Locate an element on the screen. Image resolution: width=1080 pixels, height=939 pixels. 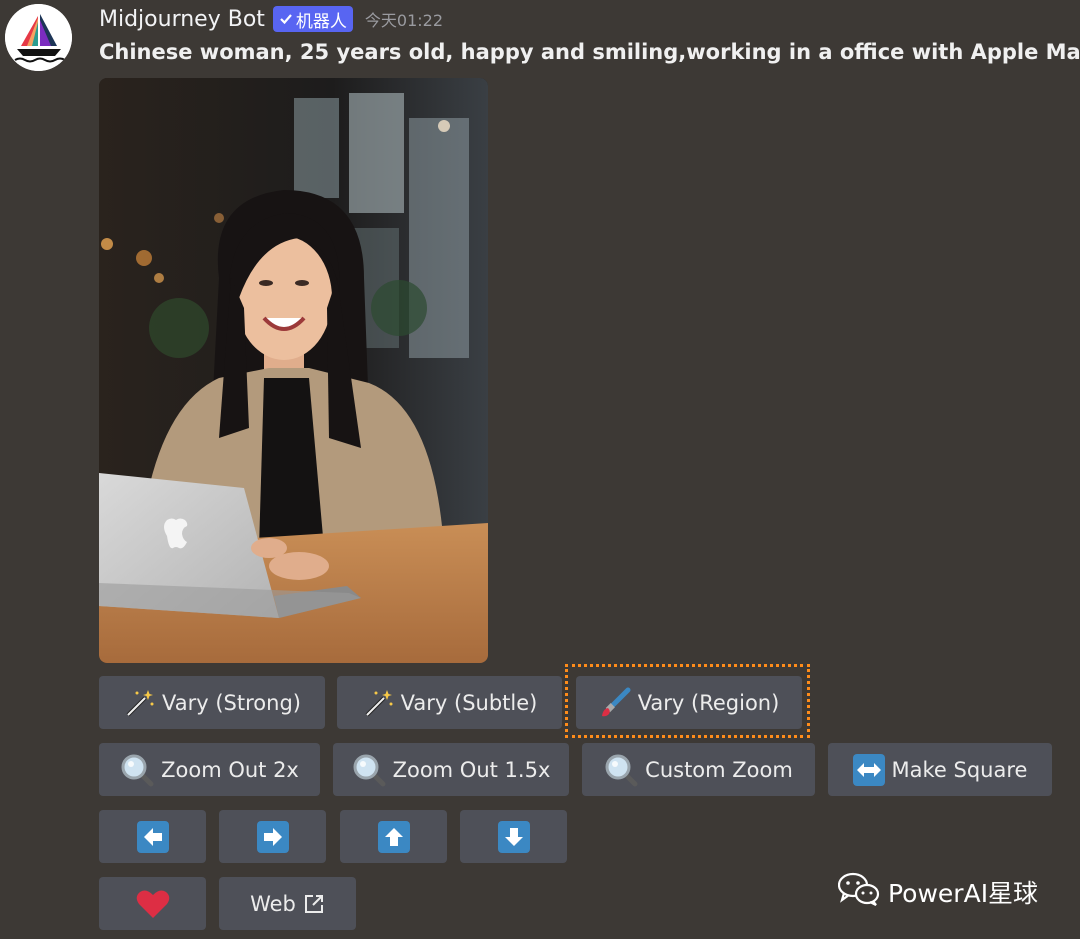
pan-up-button is located at coordinates (393, 836).